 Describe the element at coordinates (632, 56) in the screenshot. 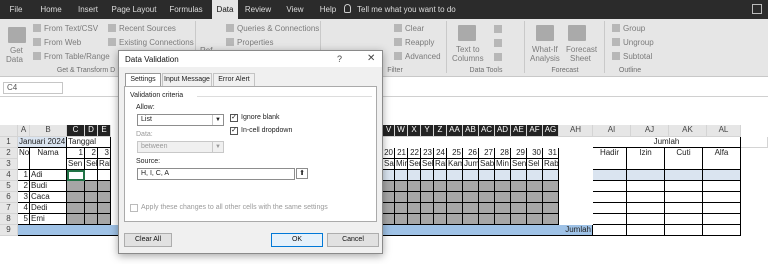

I see `subtotal-button: Subtotal` at that location.